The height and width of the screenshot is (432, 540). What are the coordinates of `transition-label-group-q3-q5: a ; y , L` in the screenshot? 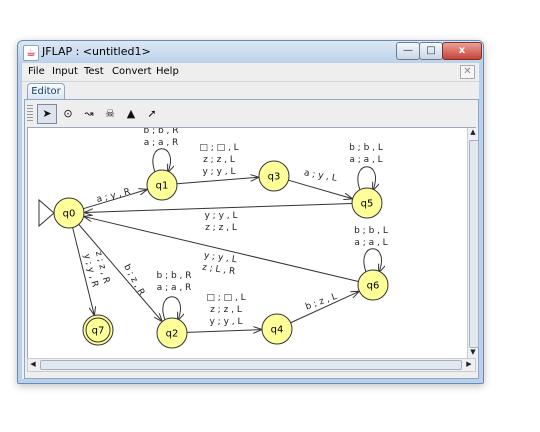 It's located at (320, 176).